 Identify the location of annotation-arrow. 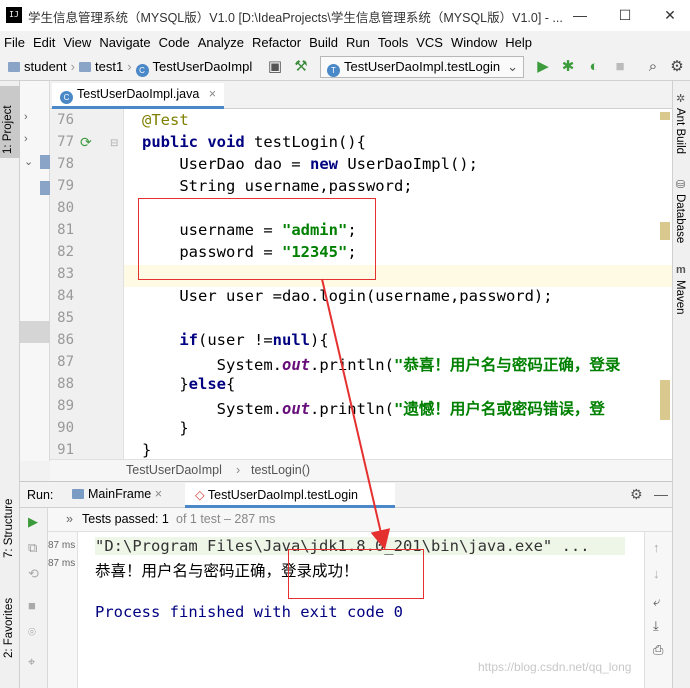
(356, 414).